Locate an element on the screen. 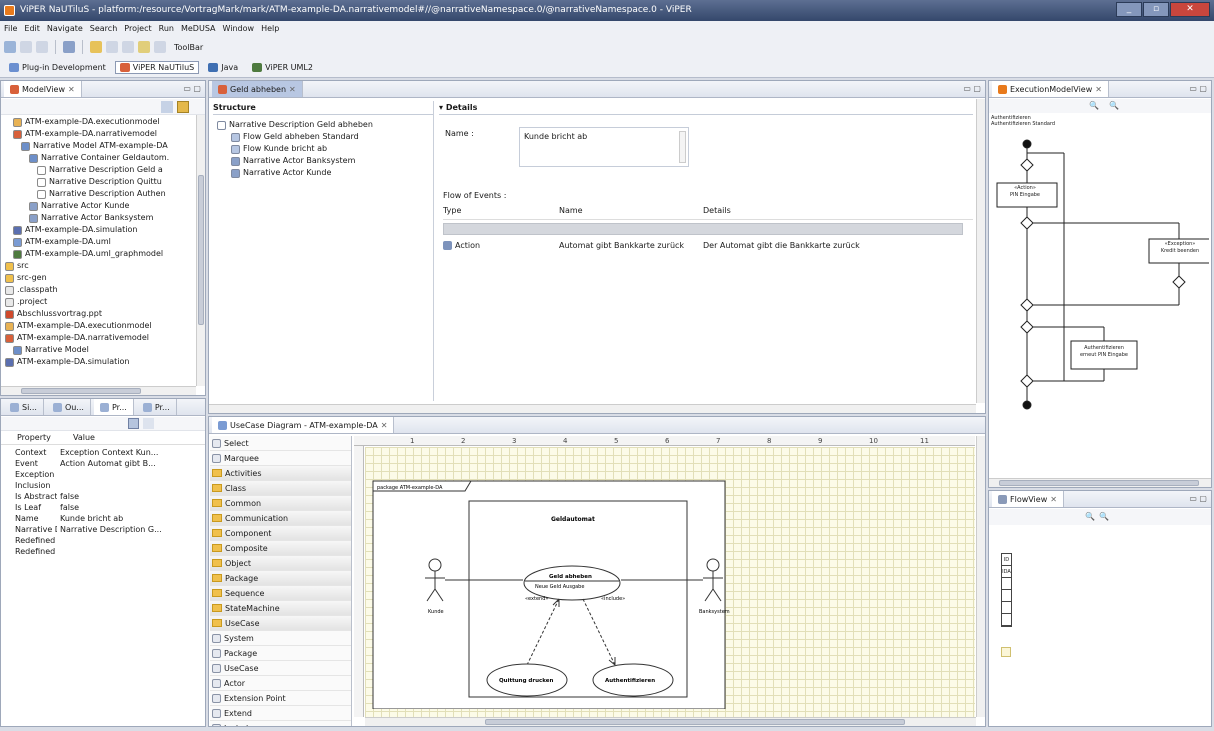 This screenshot has height=731, width=1214. flow-row: IDA is located at coordinates (1006, 572).